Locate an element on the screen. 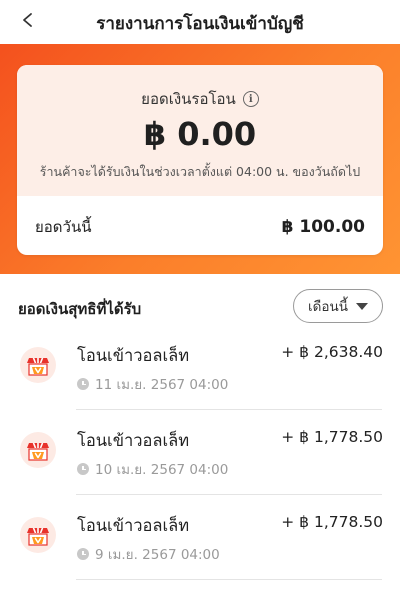  caret-down-icon is located at coordinates (361, 306).